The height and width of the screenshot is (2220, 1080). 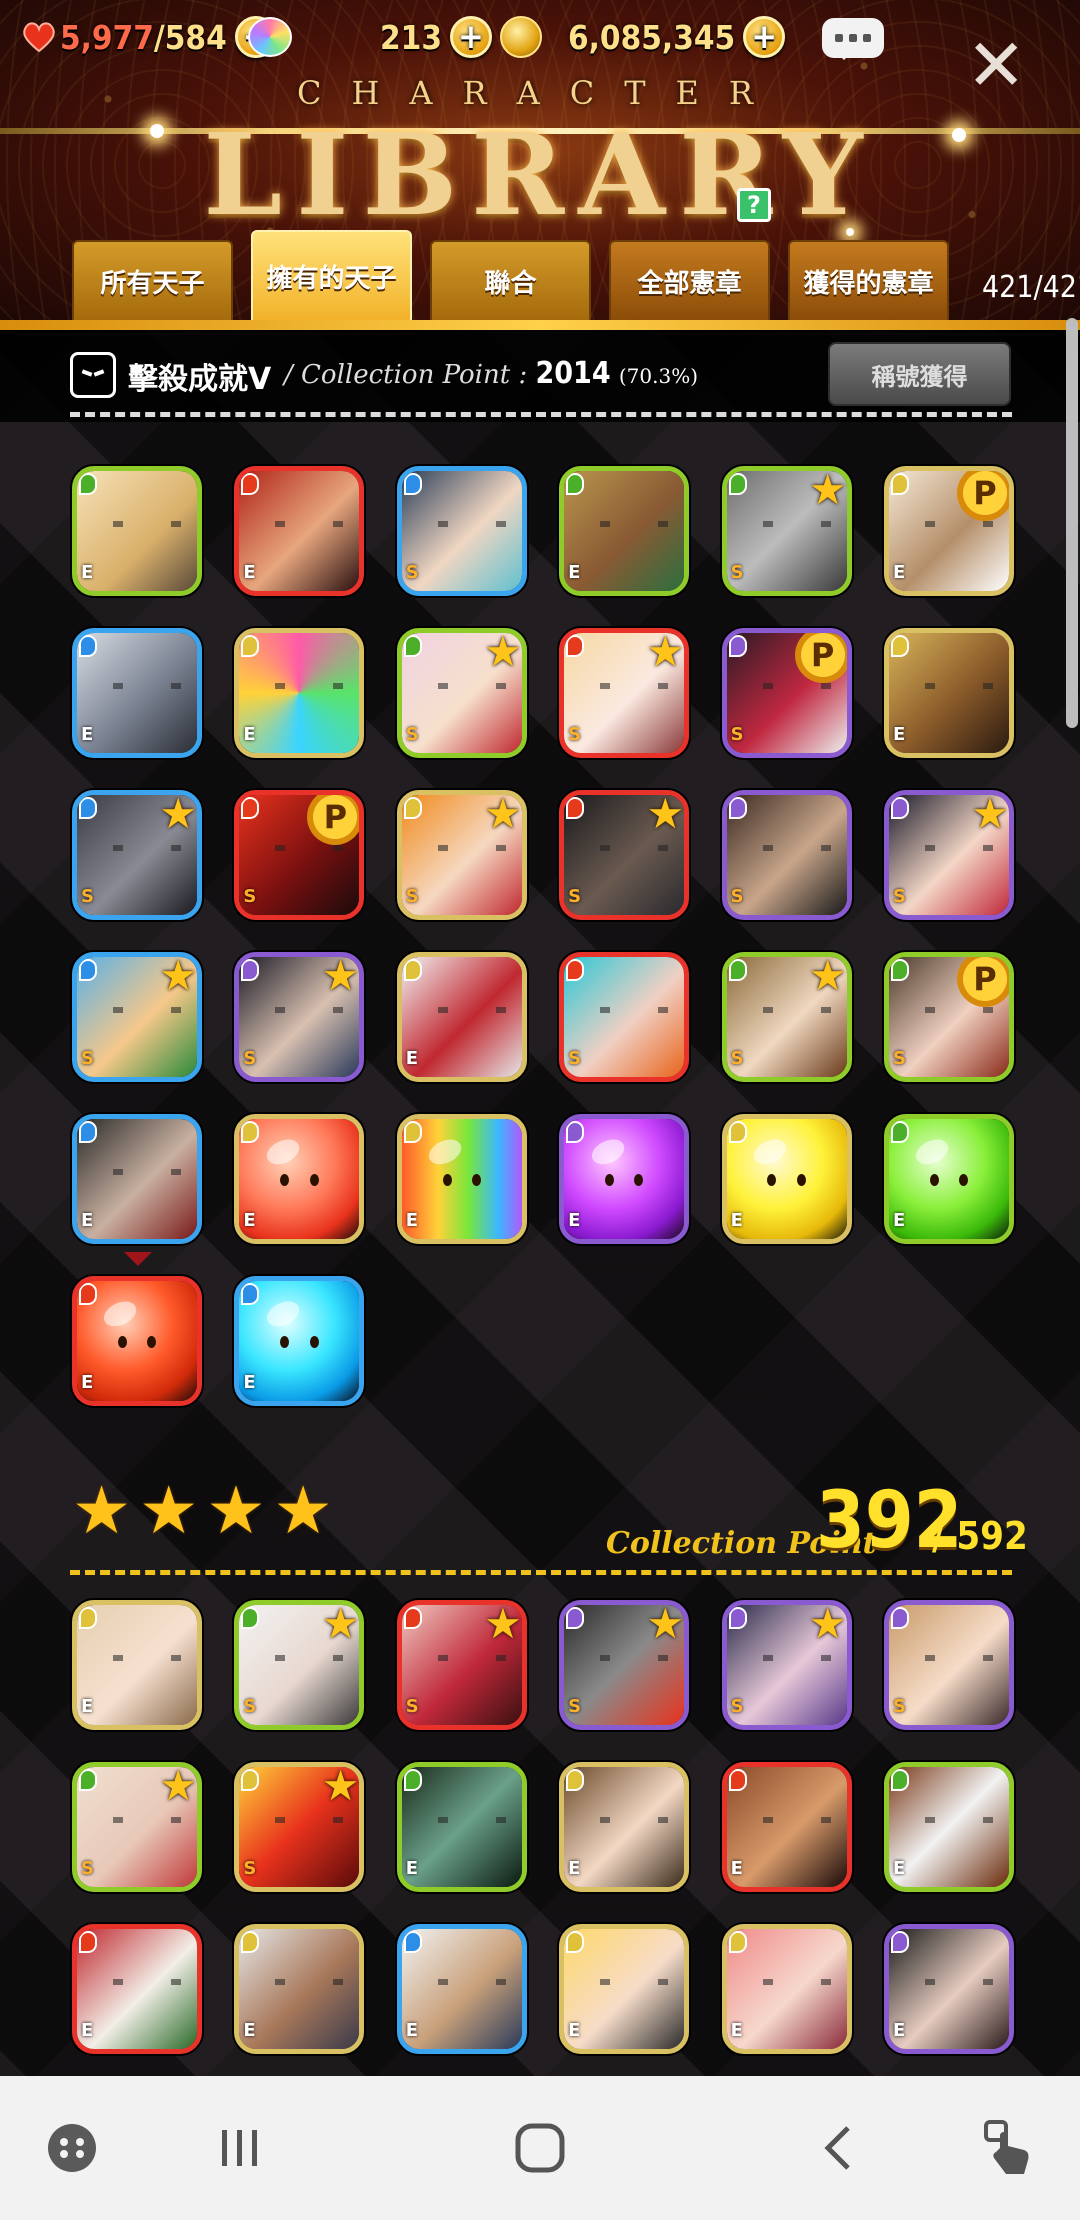 I want to click on add-gold-button: +, so click(x=764, y=37).